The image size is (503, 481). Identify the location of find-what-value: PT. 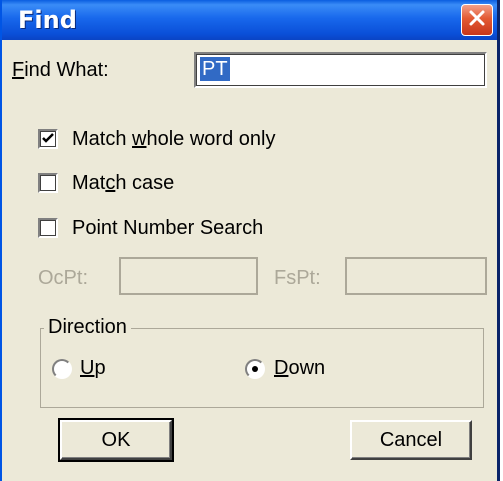
(215, 69).